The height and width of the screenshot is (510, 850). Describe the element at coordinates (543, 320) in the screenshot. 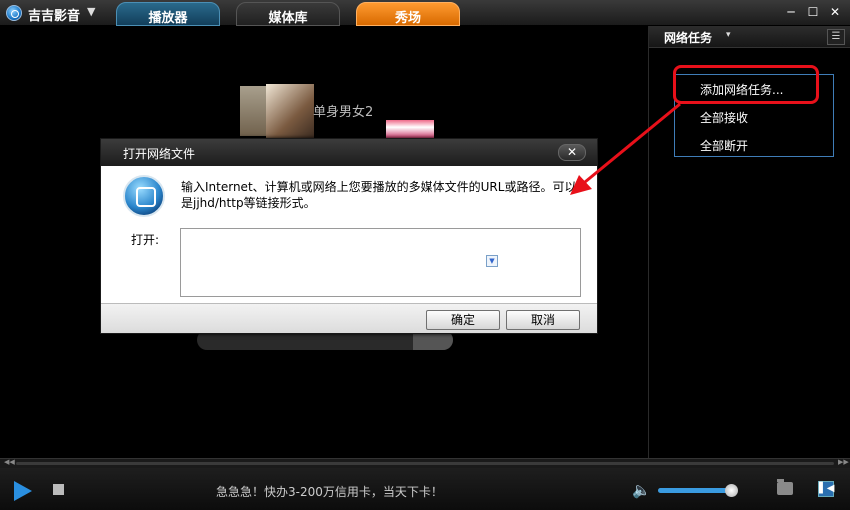

I see `cancel-button: 取消` at that location.